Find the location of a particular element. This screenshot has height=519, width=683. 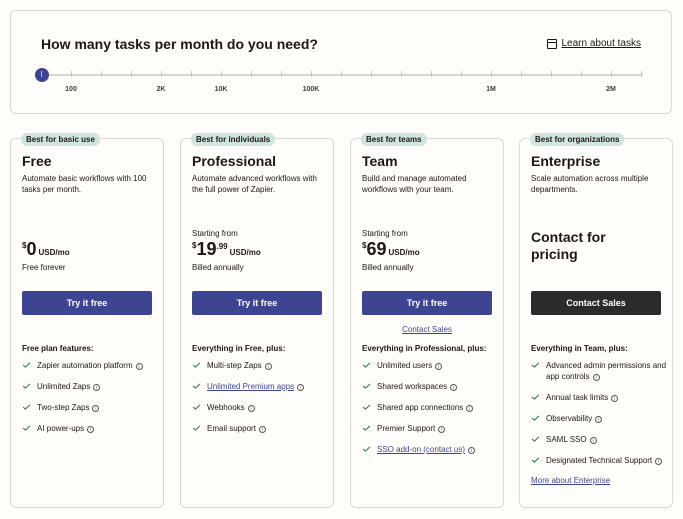

feature-label: Unlimited Premium apps i is located at coordinates (256, 386).